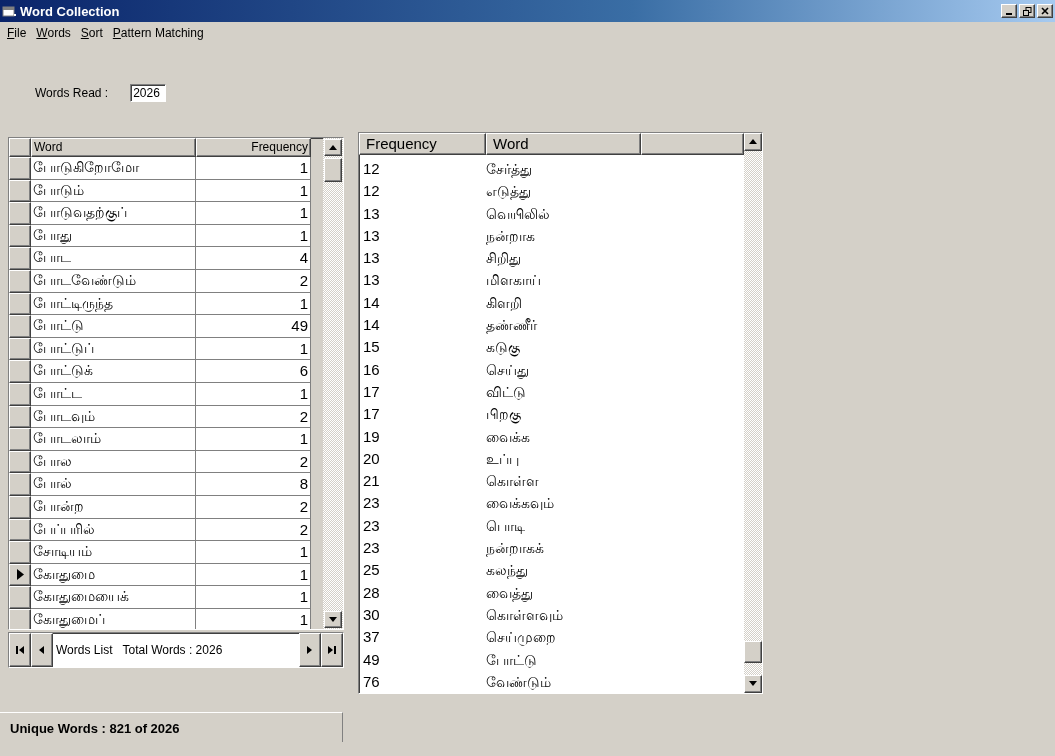 The width and height of the screenshot is (1055, 756). Describe the element at coordinates (515, 549) in the screenshot. I see `word-text: நன்றாகக்` at that location.